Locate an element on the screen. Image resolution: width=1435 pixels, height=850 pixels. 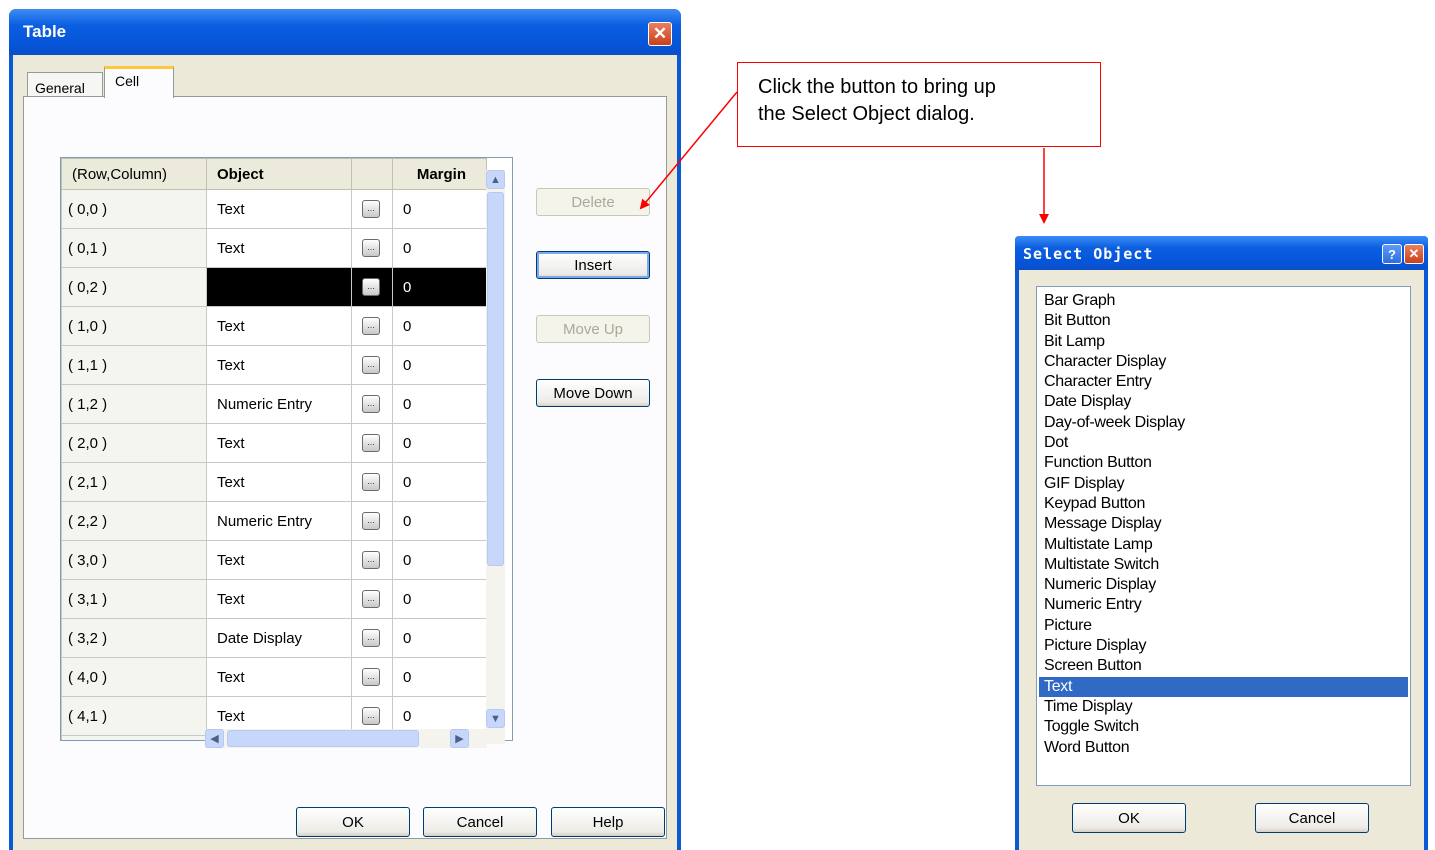
close-icon: ✕ is located at coordinates (1414, 254).